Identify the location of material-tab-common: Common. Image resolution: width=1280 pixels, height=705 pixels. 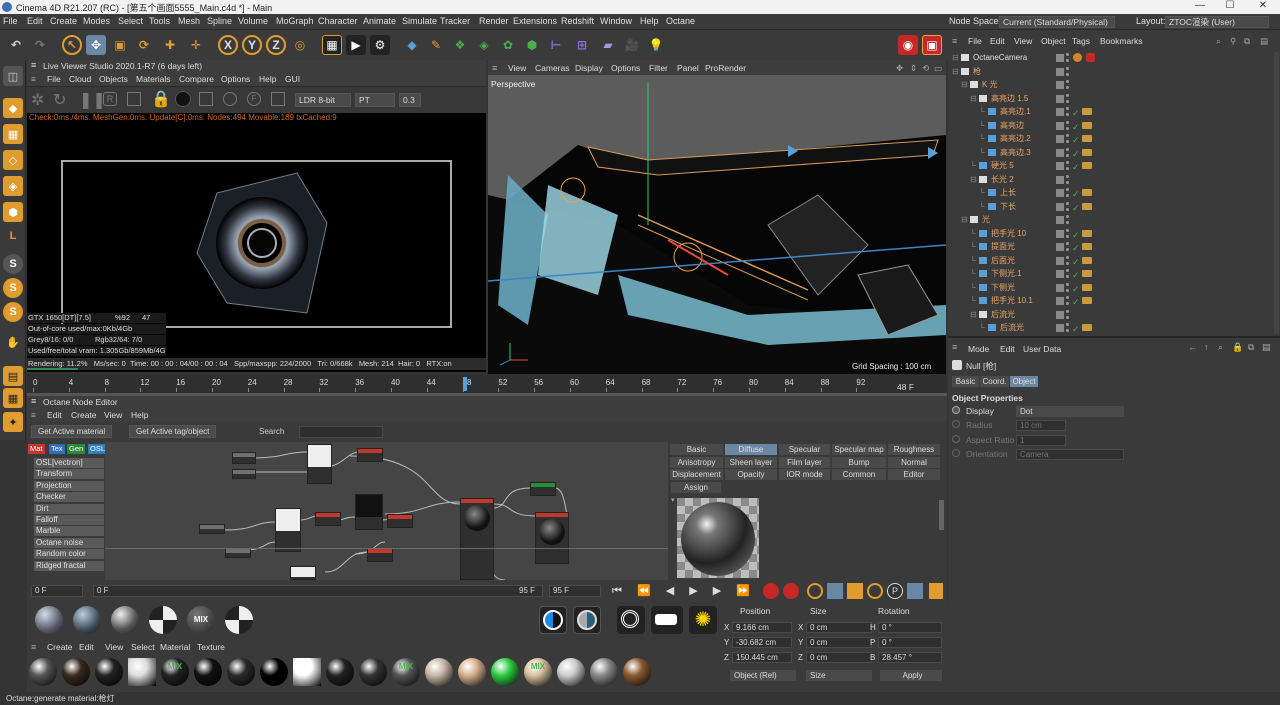
(859, 474).